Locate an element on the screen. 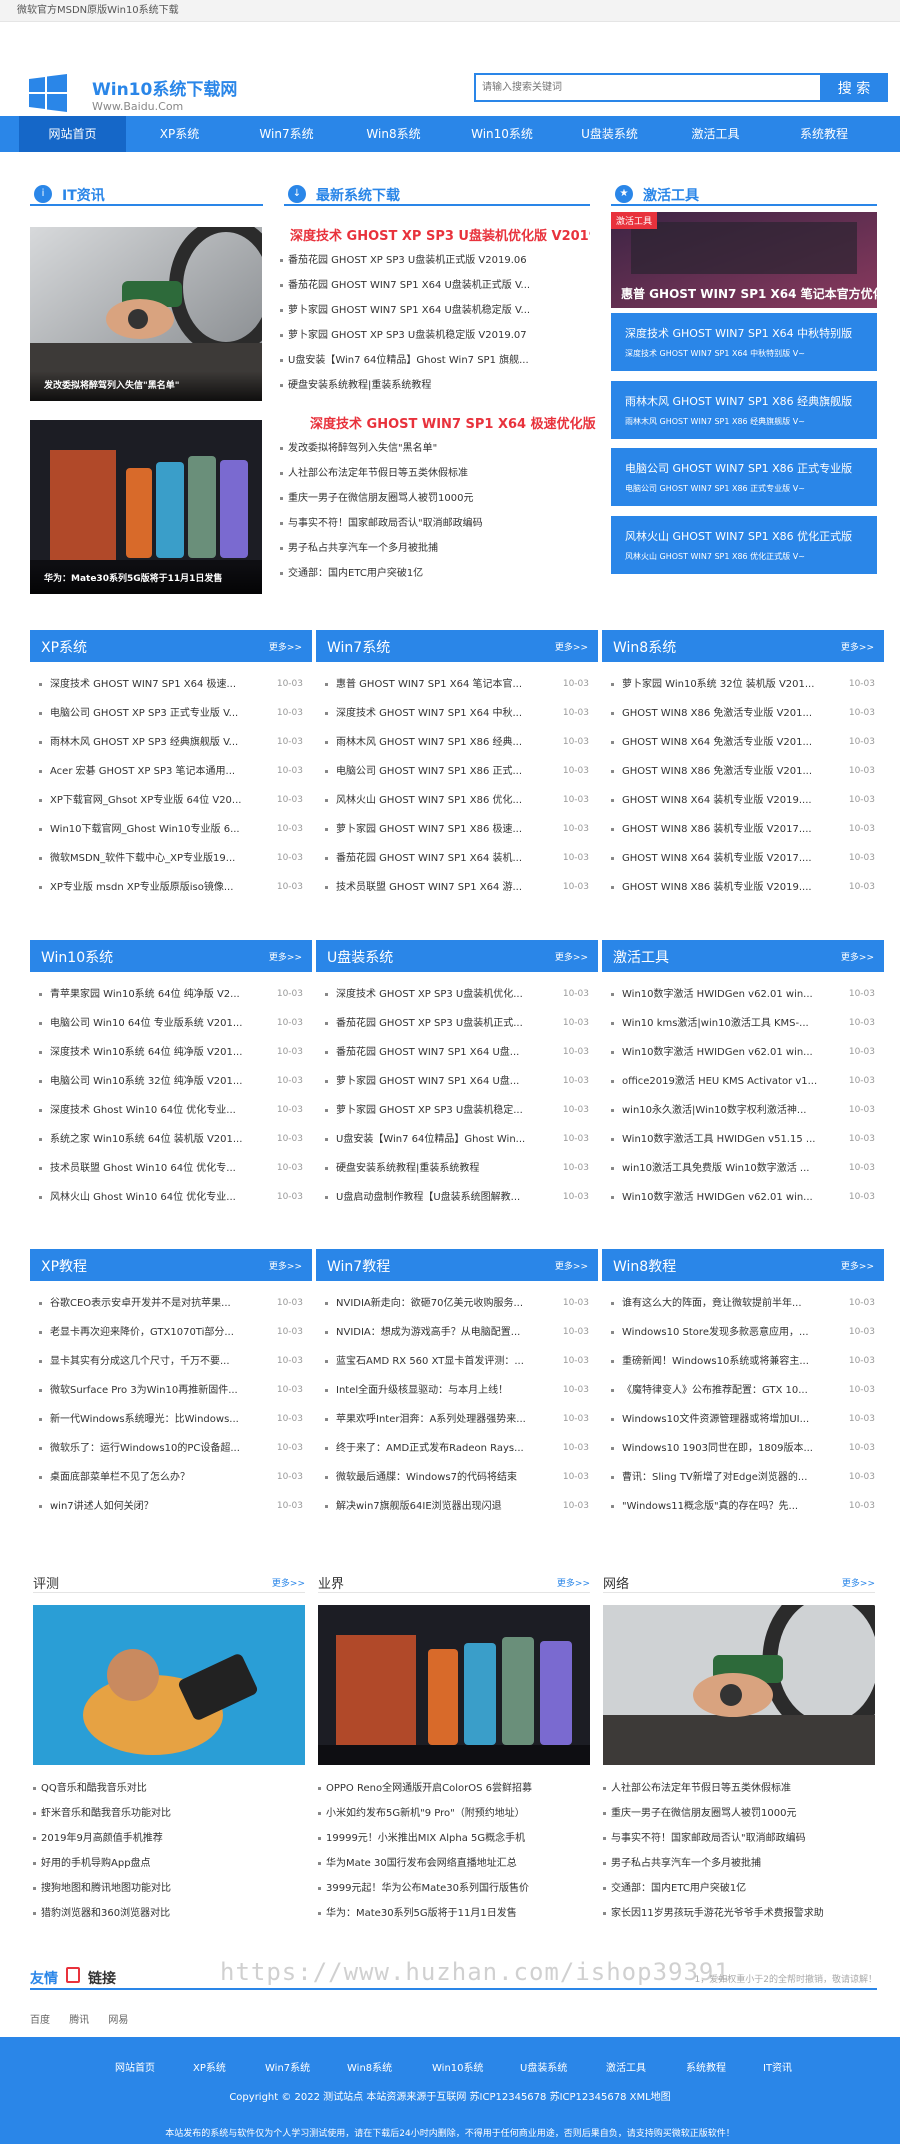 The height and width of the screenshot is (2144, 900). nav-item-win7: Win7系统 is located at coordinates (286, 134).